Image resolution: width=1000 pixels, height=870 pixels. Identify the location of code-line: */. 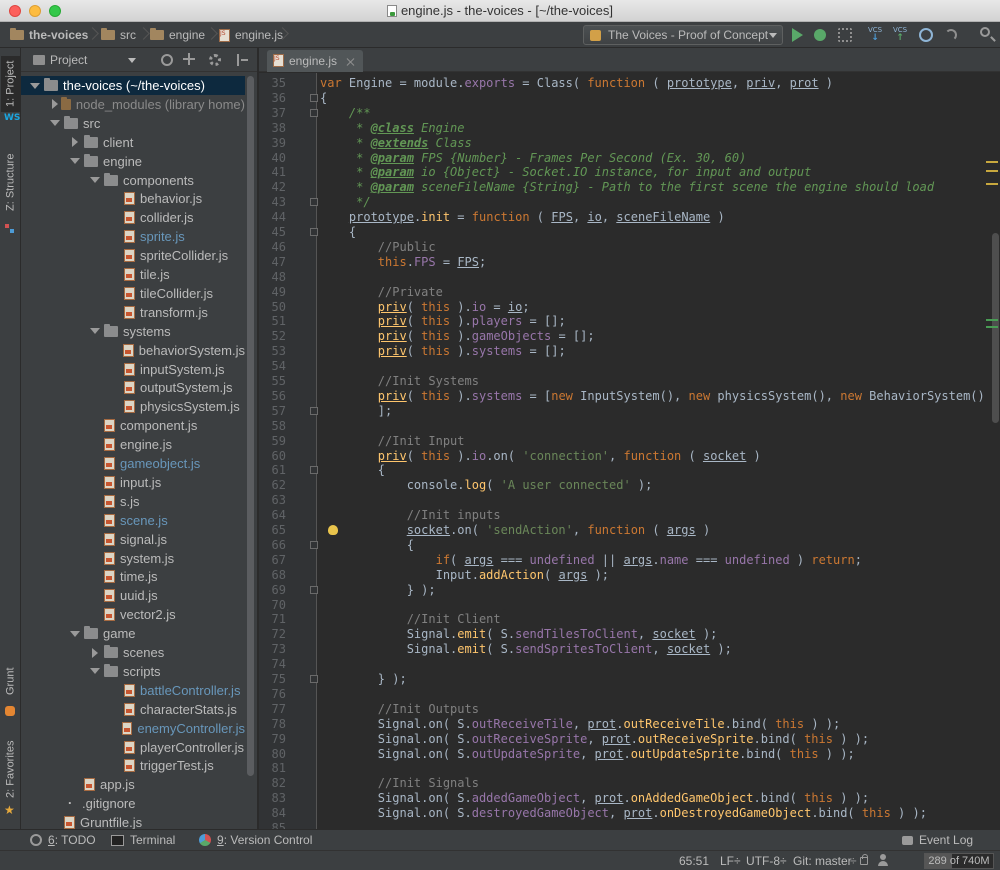
(345, 202).